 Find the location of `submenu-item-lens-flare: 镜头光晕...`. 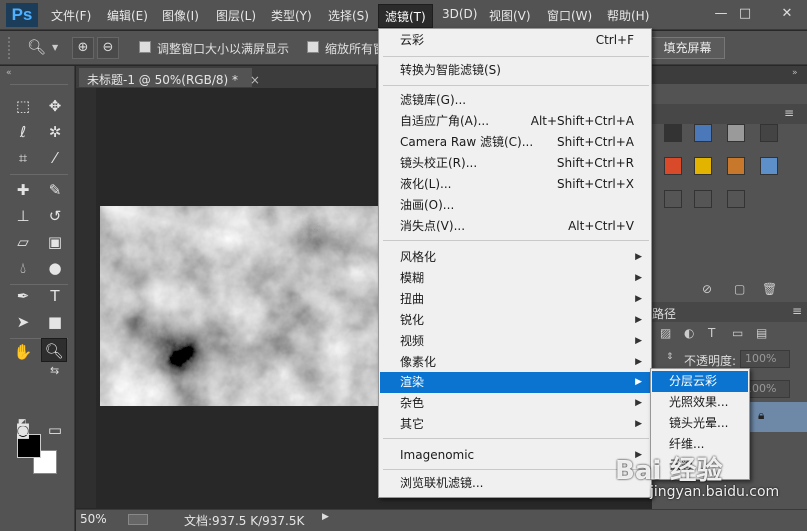

submenu-item-lens-flare: 镜头光晕... is located at coordinates (700, 423).